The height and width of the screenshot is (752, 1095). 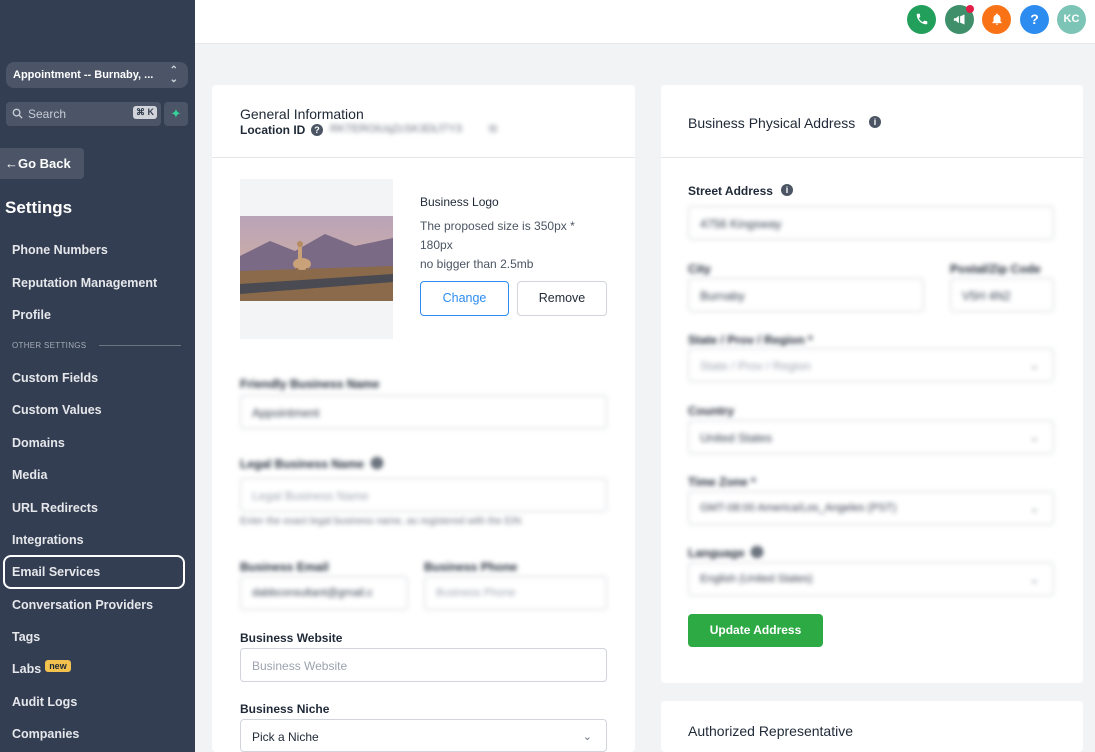 What do you see at coordinates (60, 250) in the screenshot?
I see `sidebar-item-phone-numbers: Phone Numbers` at bounding box center [60, 250].